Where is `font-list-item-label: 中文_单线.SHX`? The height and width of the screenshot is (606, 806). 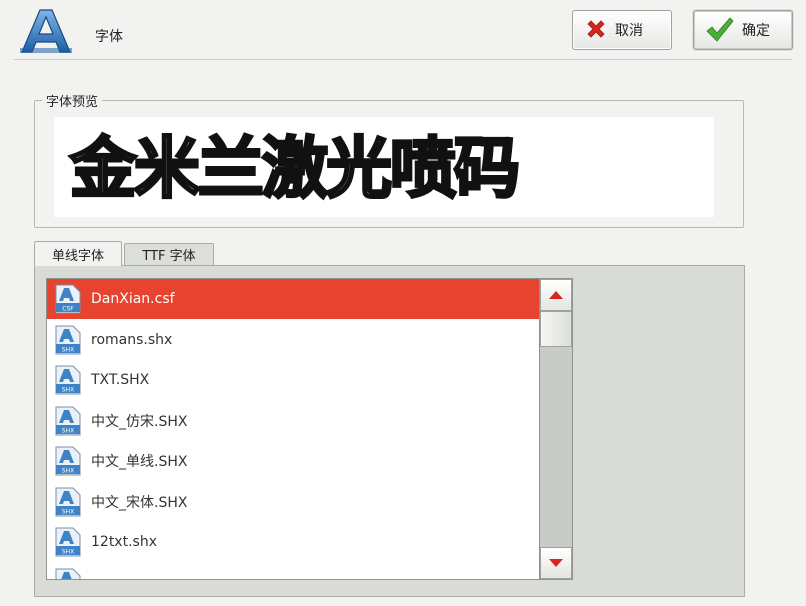
font-list-item-label: 中文_单线.SHX is located at coordinates (139, 462).